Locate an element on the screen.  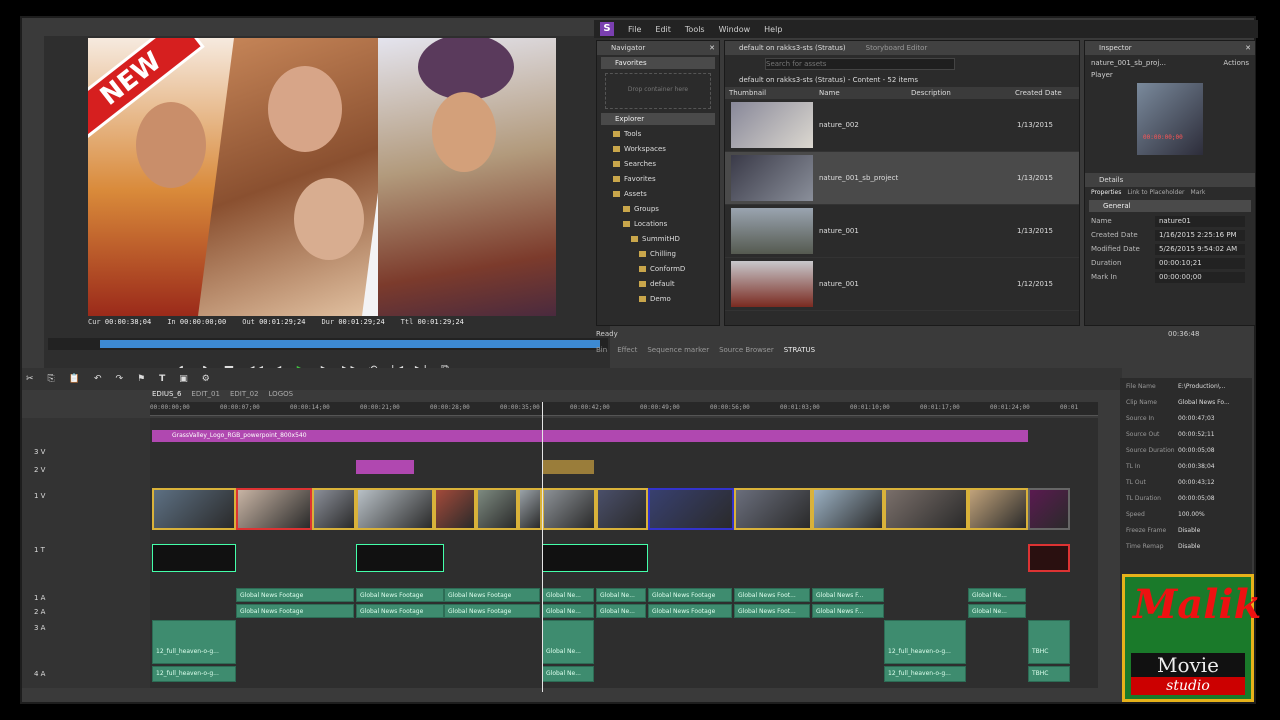
general-group: General is located at coordinates (1170, 206).